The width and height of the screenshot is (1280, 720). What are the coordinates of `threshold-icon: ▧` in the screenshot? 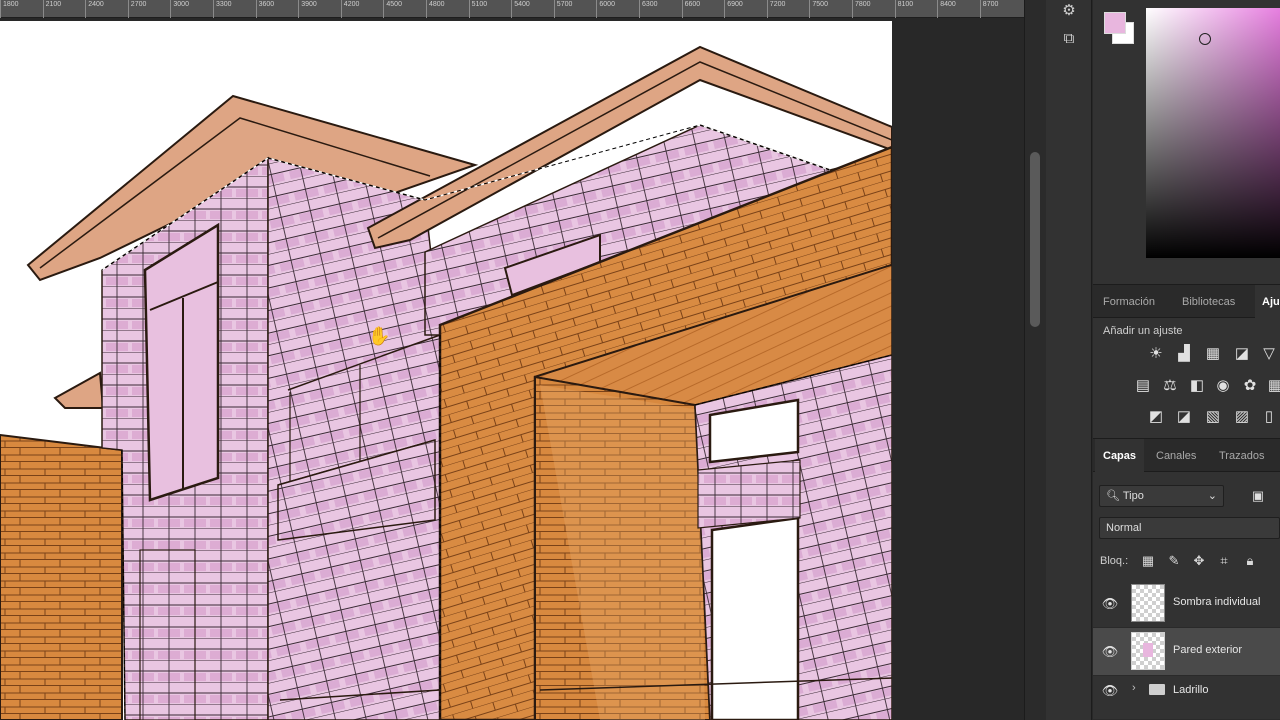 It's located at (1213, 417).